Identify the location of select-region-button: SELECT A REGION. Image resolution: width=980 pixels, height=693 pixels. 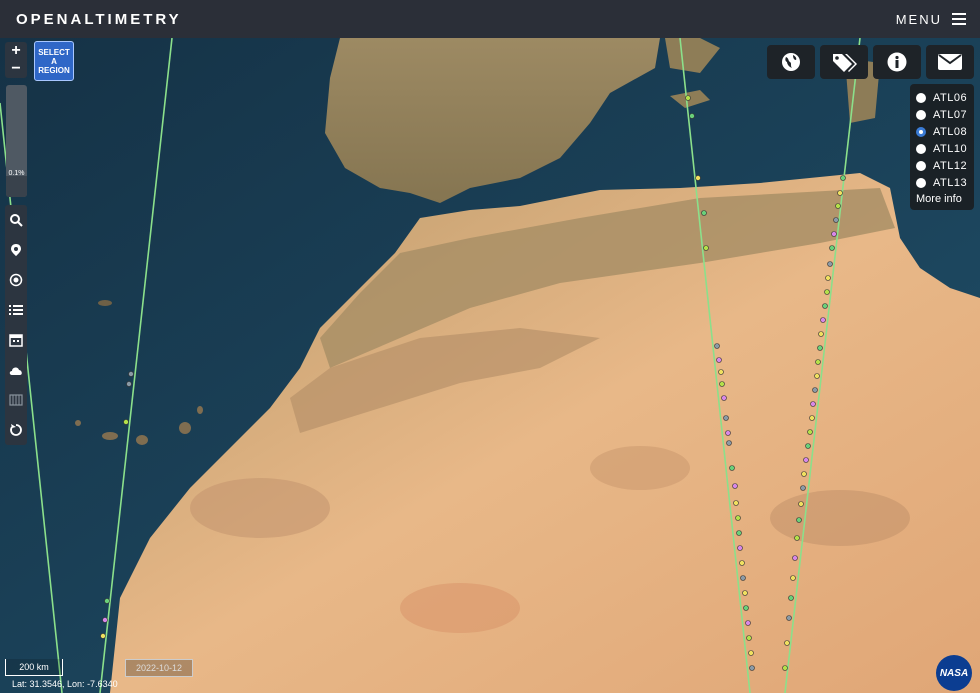
(54, 61).